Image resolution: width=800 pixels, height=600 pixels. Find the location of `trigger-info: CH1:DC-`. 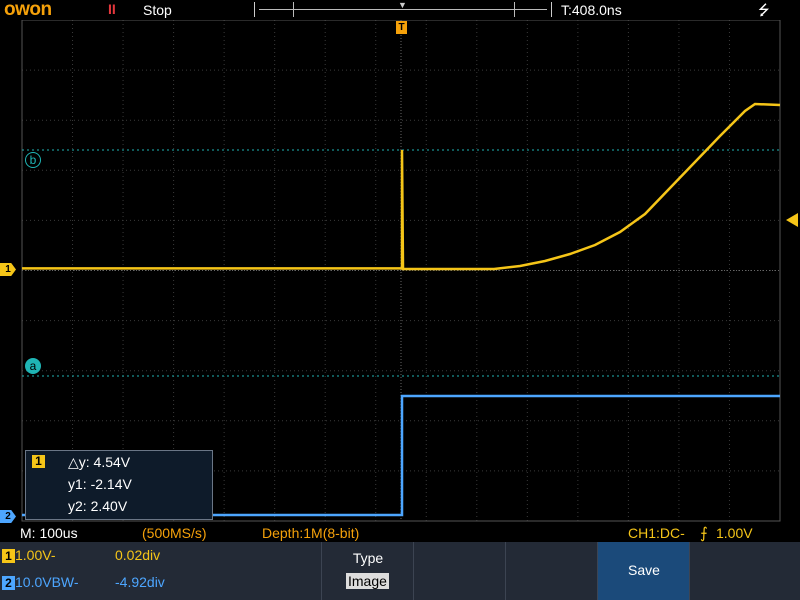

trigger-info: CH1:DC- is located at coordinates (656, 533).